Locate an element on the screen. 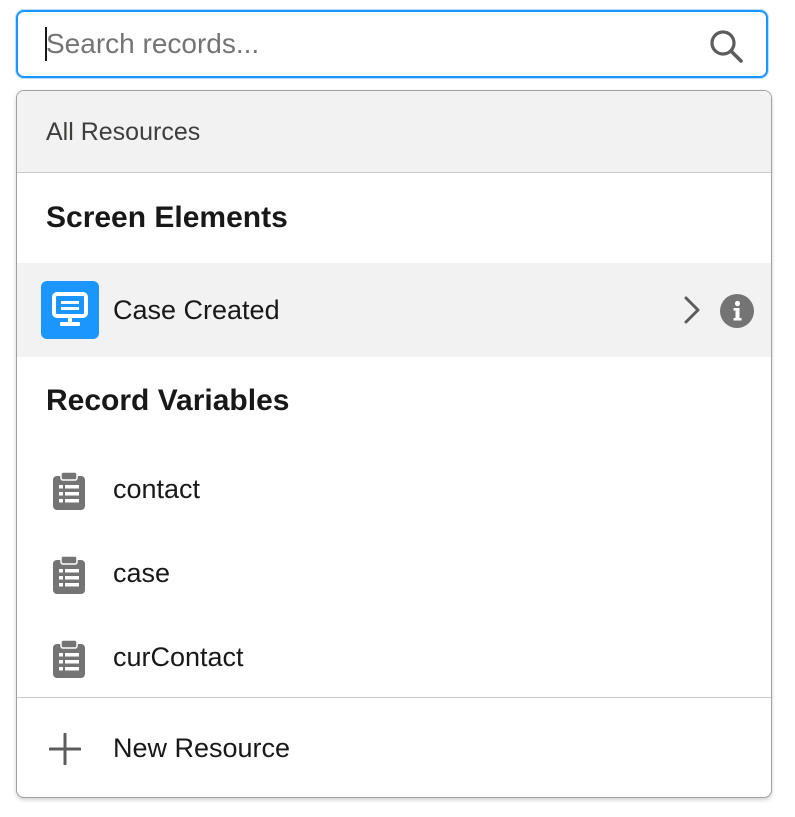  chevron-right-icon is located at coordinates (692, 310).